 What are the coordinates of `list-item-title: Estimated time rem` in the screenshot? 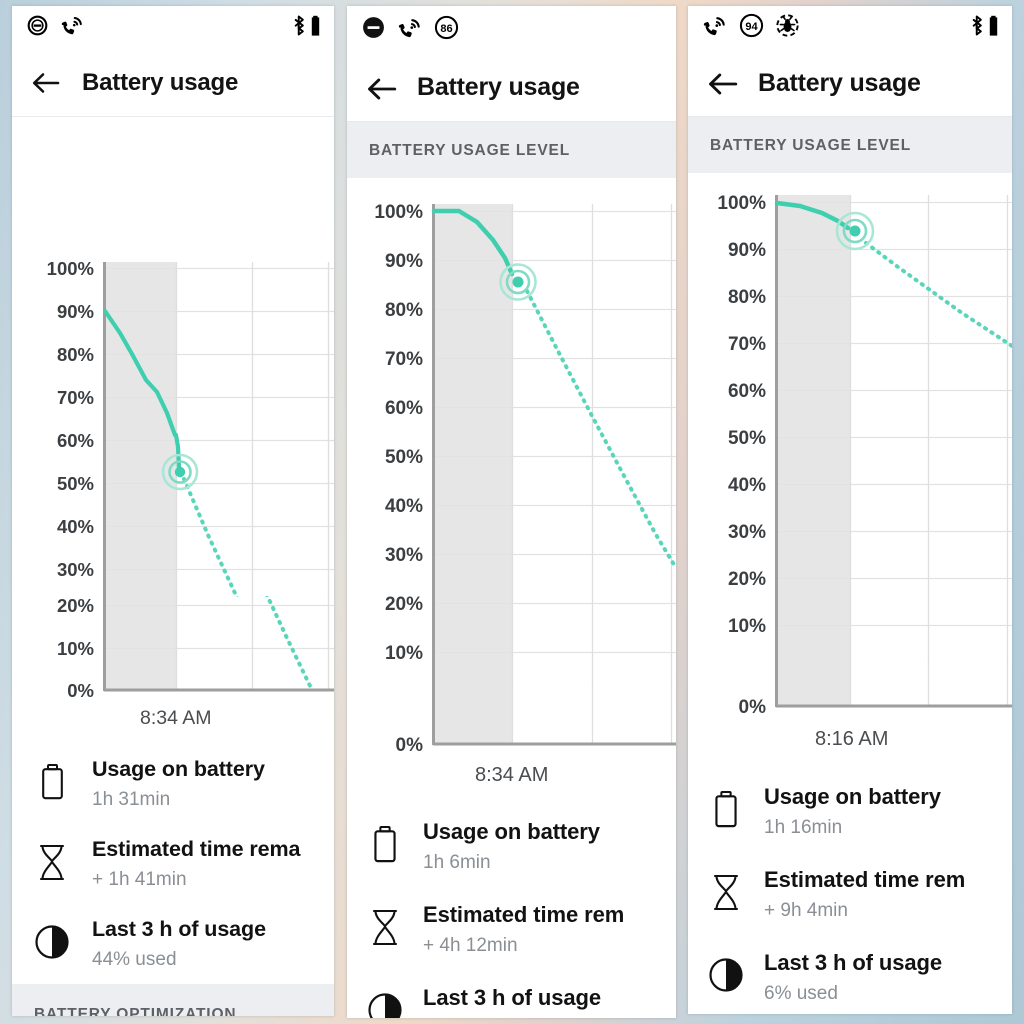 It's located at (524, 914).